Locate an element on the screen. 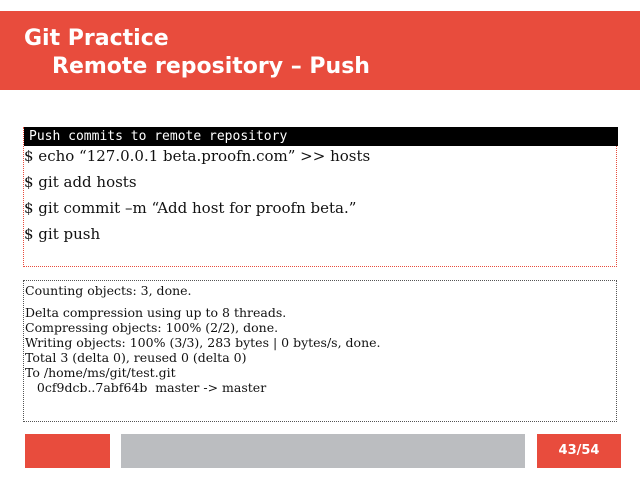 The height and width of the screenshot is (480, 640). output-line: Total 3 (delta 0), reused 0 (delta 0) is located at coordinates (136, 357).